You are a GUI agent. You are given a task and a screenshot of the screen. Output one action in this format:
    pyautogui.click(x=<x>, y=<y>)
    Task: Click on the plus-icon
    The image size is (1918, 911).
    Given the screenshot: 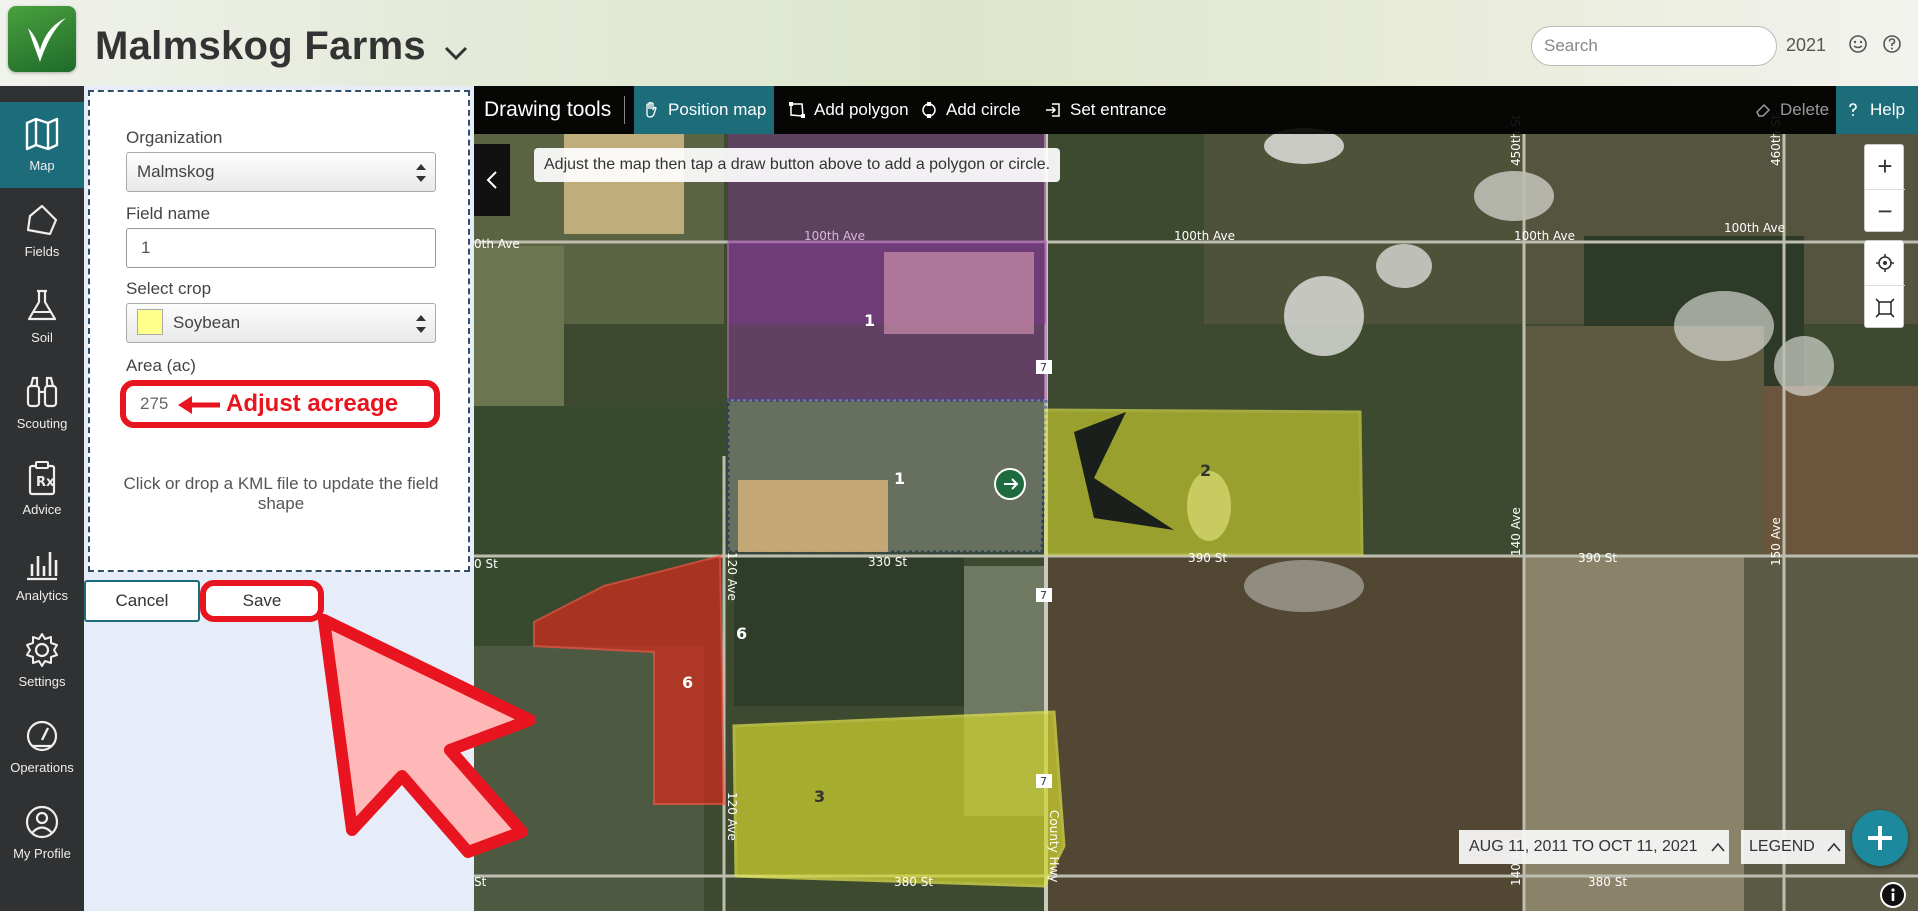 What is the action you would take?
    pyautogui.click(x=1880, y=838)
    